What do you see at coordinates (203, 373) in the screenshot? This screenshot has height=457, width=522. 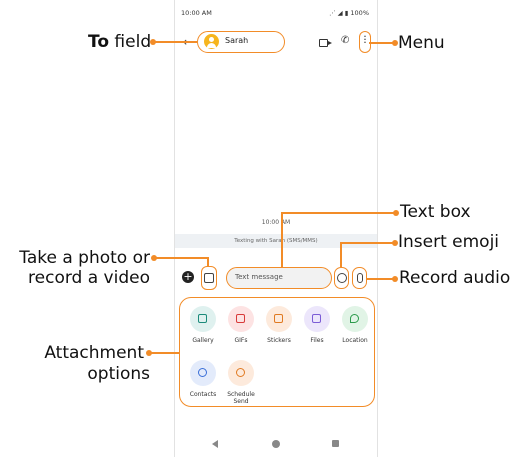 I see `contacts-icon` at bounding box center [203, 373].